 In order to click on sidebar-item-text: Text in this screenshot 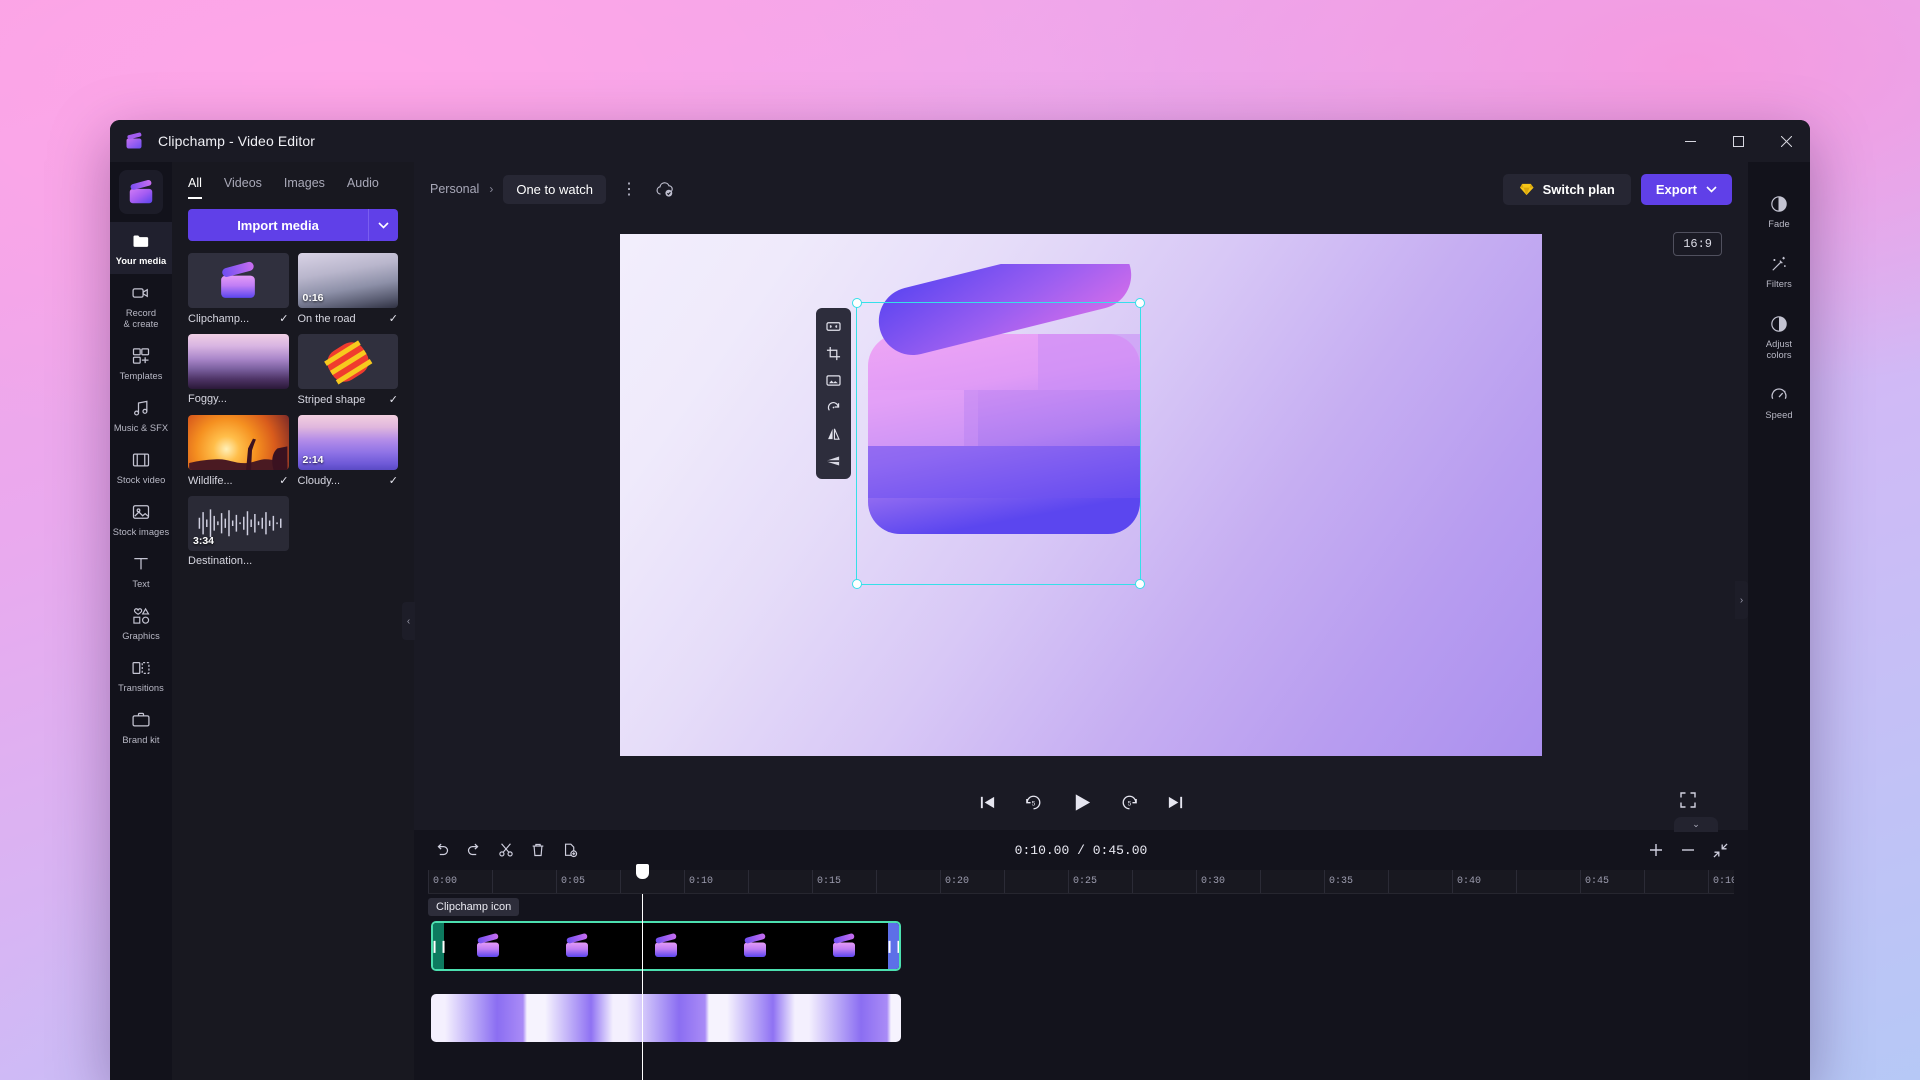, I will do `click(141, 571)`.